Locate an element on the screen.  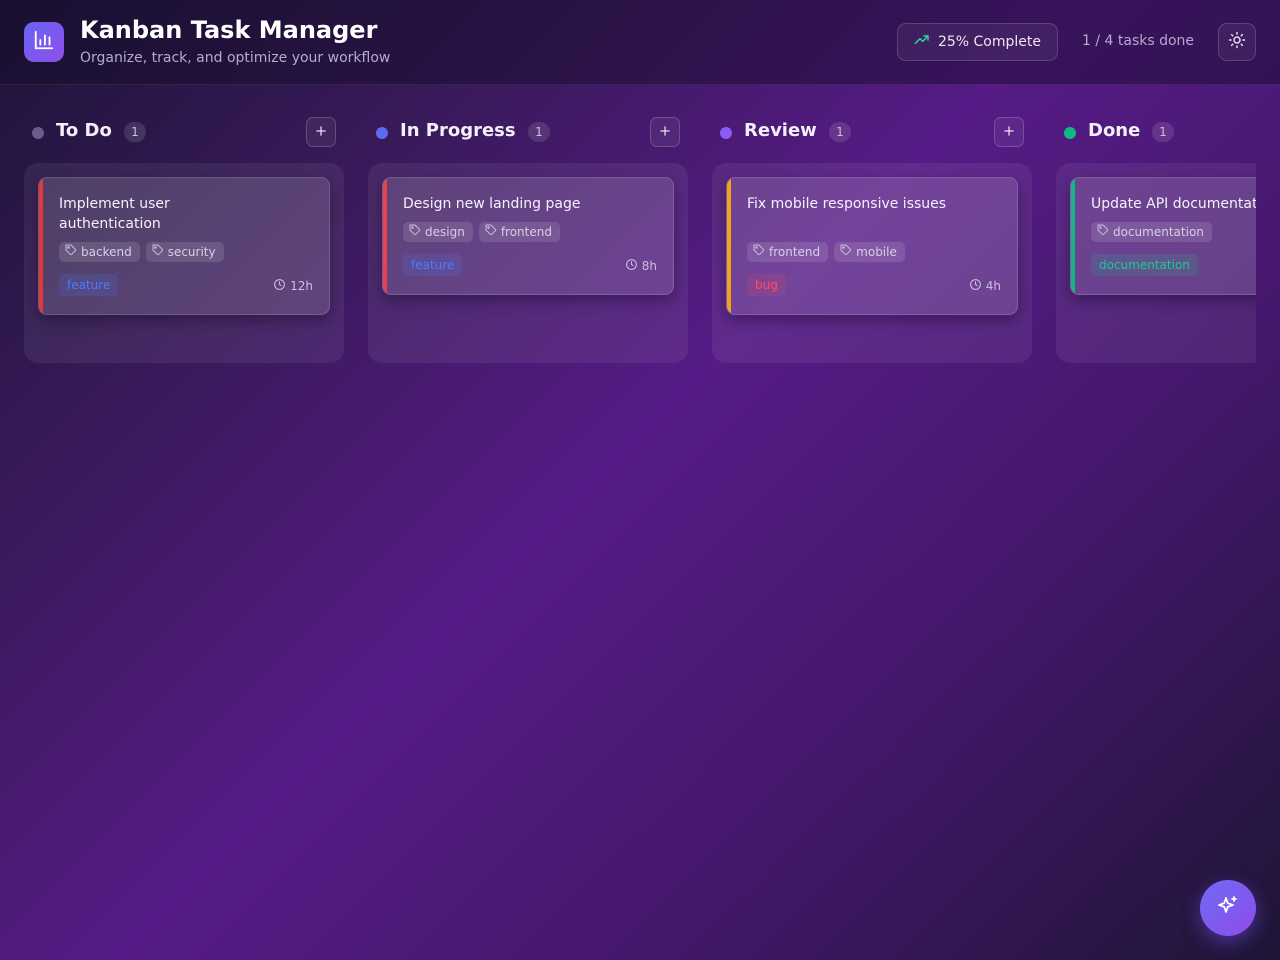
time-estimate: 4h is located at coordinates (985, 286).